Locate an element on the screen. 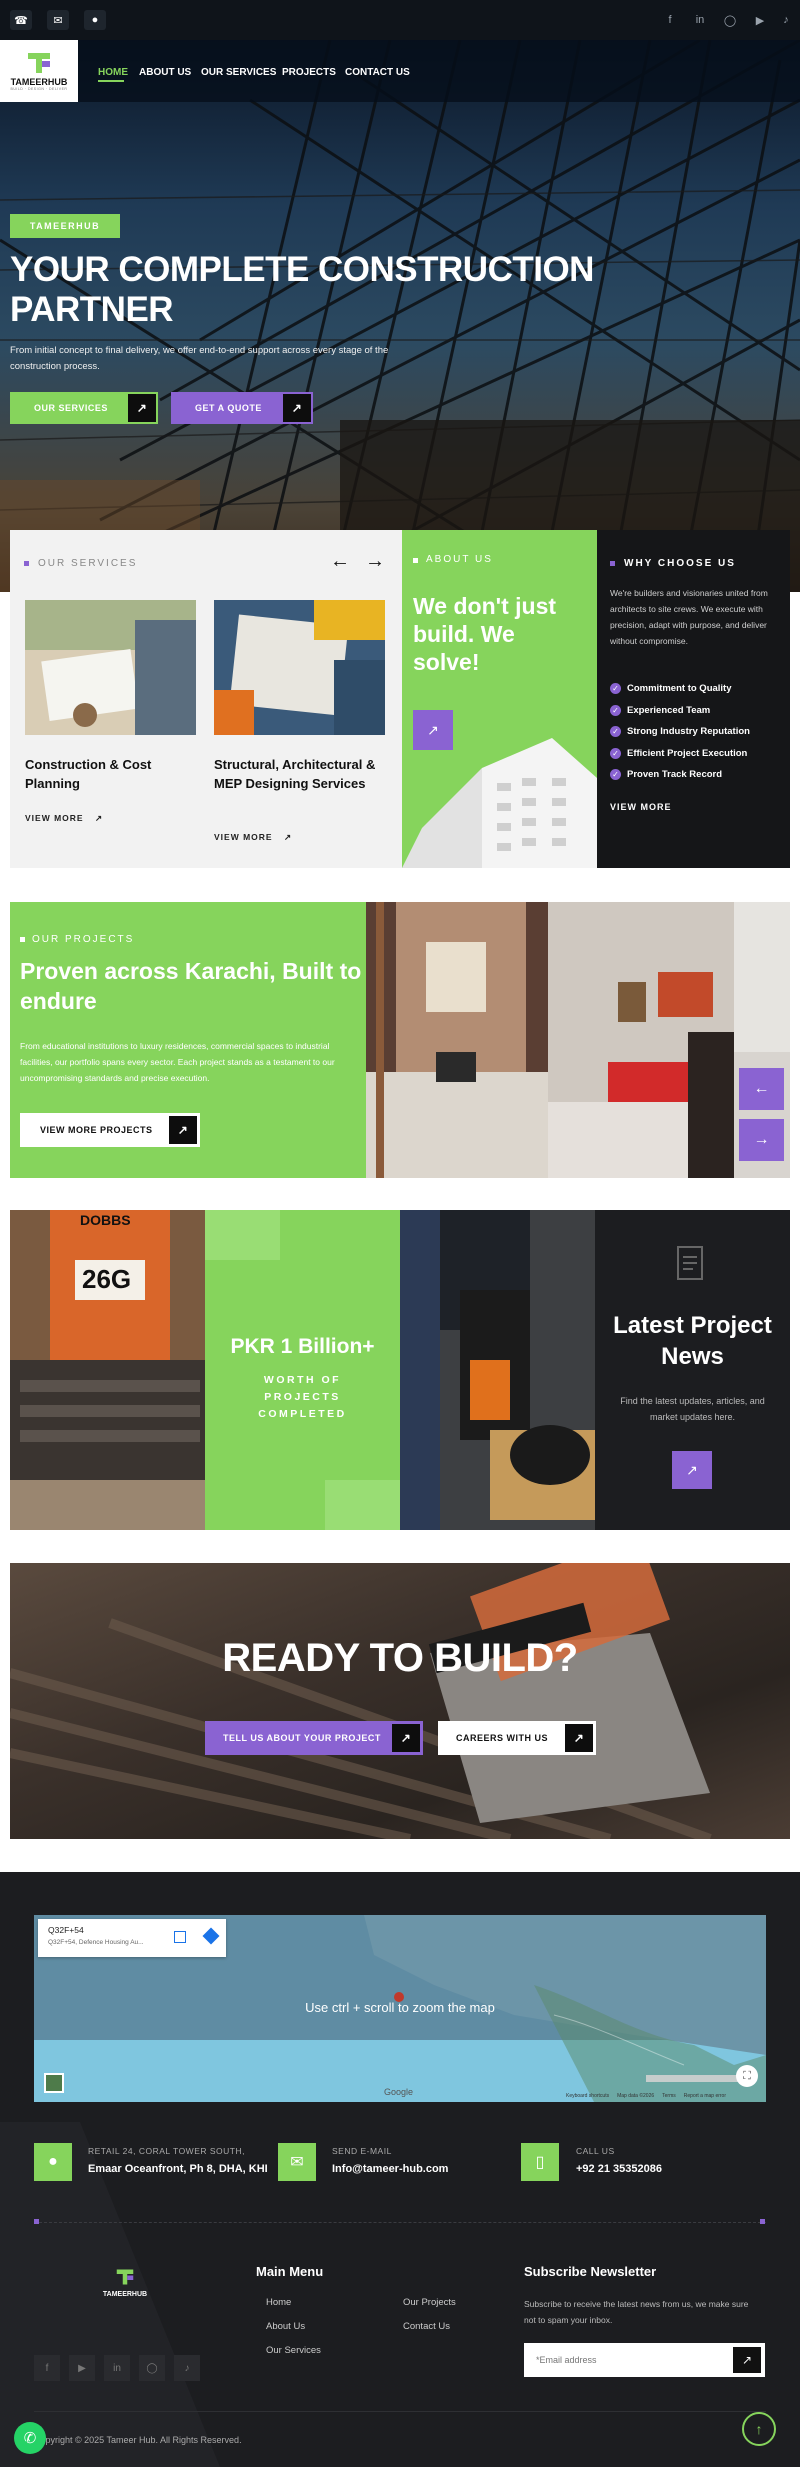 Image resolution: width=800 pixels, height=2467 pixels. careers-button: CAREERS WITH US ↗ is located at coordinates (517, 1738).